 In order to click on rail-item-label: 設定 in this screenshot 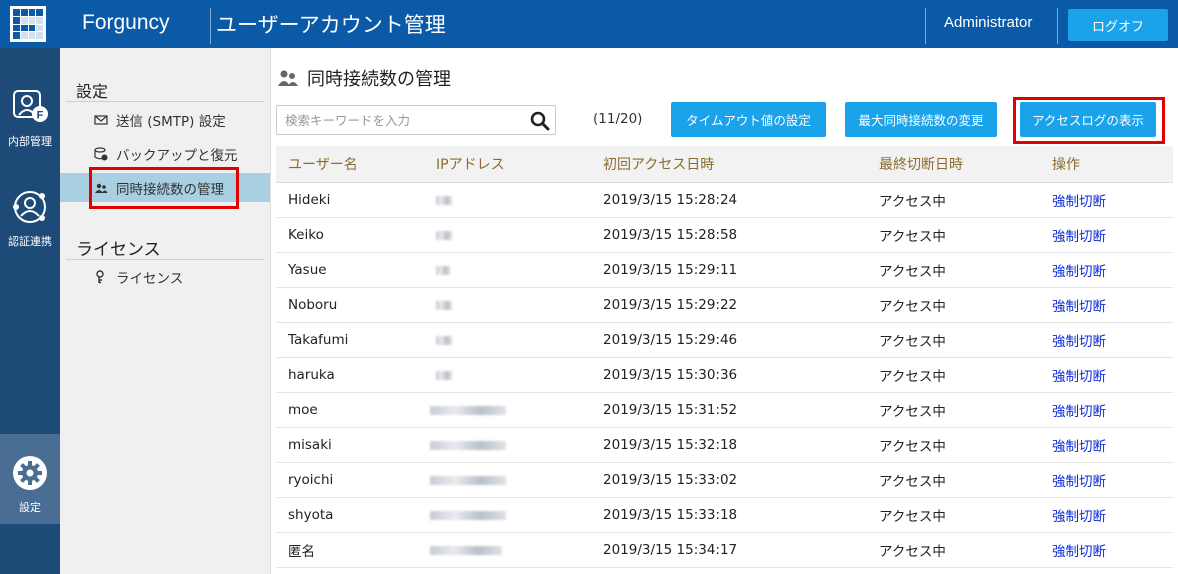, I will do `click(30, 507)`.